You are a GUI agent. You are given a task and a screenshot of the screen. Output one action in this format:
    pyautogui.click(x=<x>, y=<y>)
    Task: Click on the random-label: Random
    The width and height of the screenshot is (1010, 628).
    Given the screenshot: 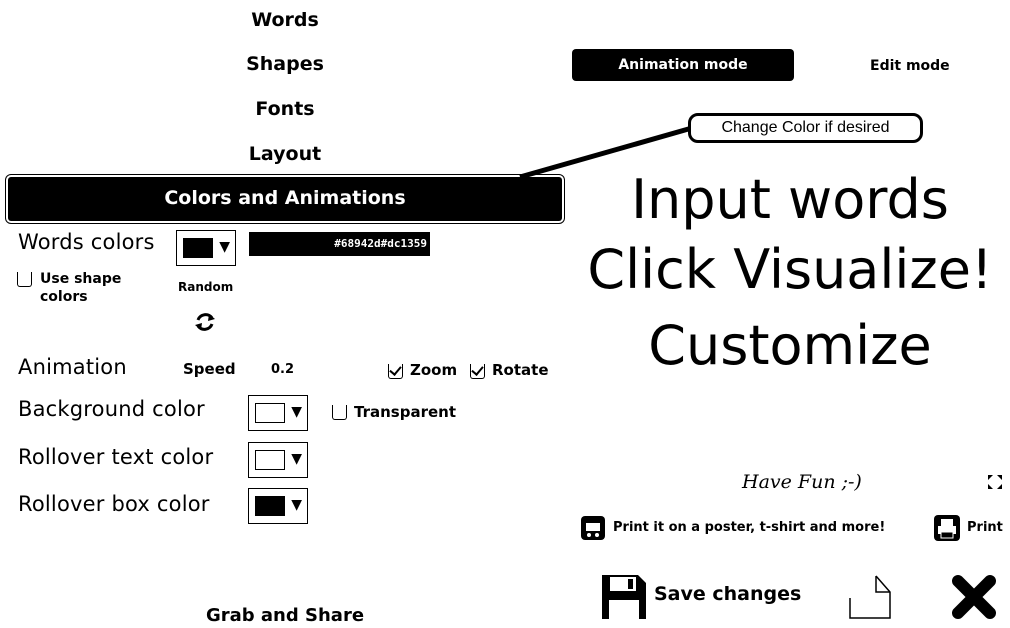 What is the action you would take?
    pyautogui.click(x=205, y=287)
    